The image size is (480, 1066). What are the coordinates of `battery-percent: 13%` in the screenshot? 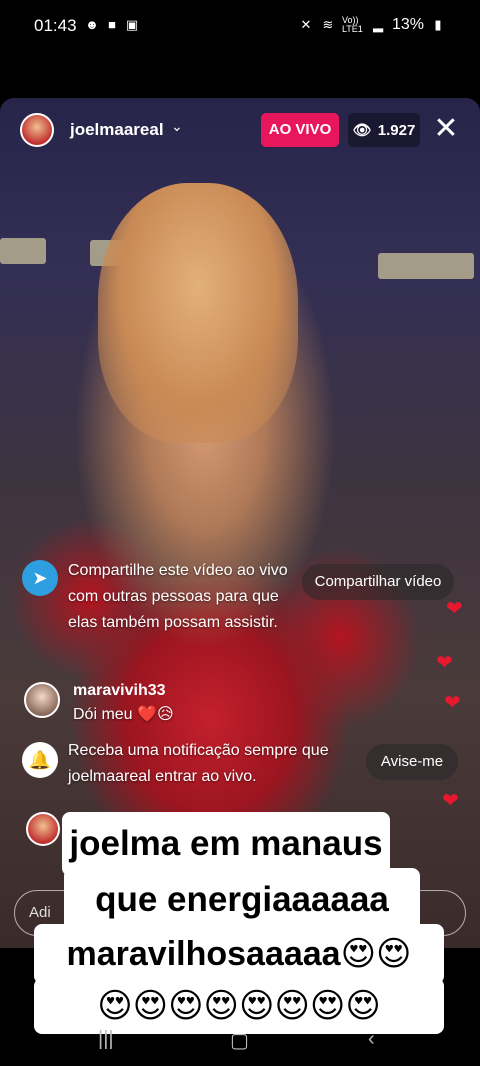 It's located at (407, 24).